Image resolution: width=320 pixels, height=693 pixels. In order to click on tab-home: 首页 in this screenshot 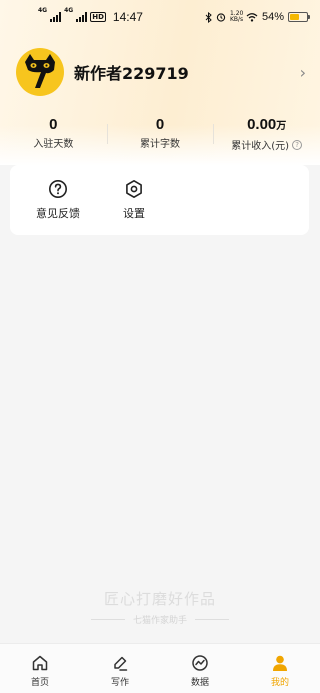, I will do `click(40, 668)`.